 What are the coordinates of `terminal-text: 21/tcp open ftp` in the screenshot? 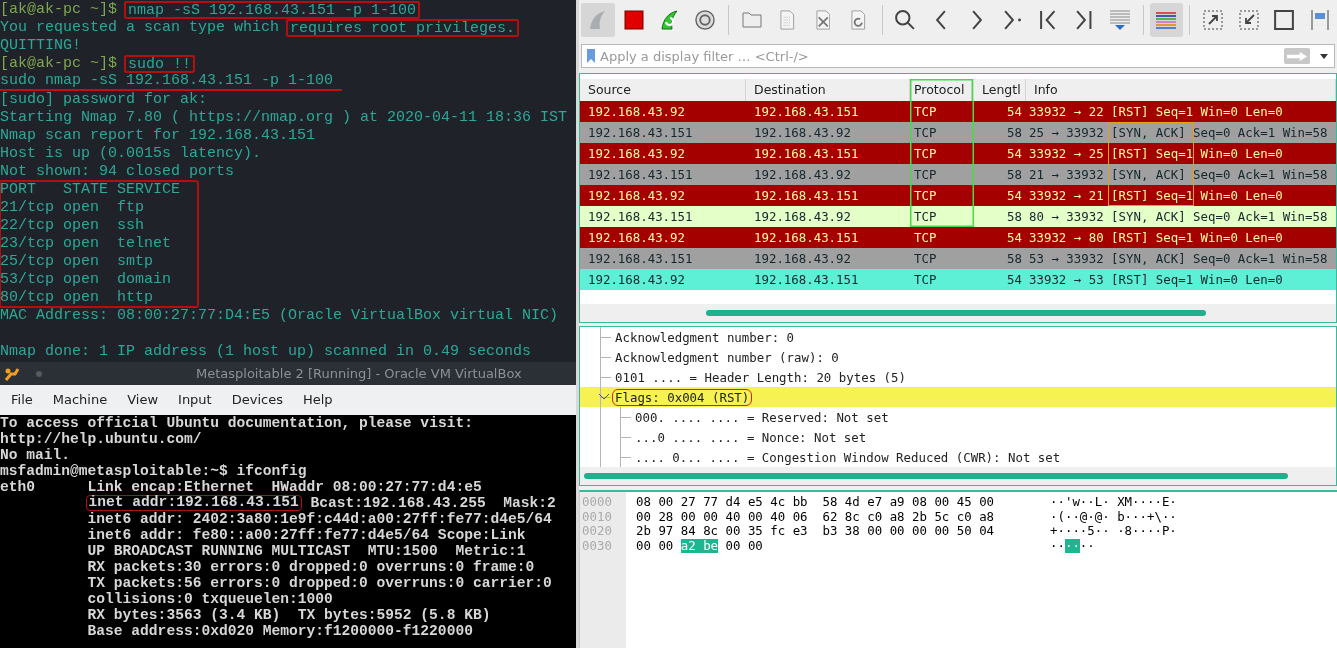 It's located at (72, 207).